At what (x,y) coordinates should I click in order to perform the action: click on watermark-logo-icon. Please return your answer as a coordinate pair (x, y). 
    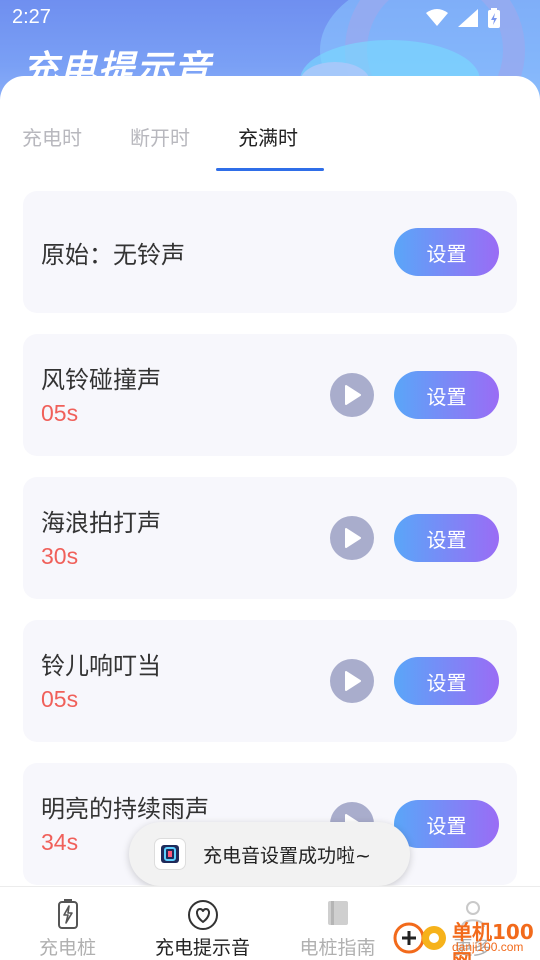
    Looking at the image, I should click on (419, 938).